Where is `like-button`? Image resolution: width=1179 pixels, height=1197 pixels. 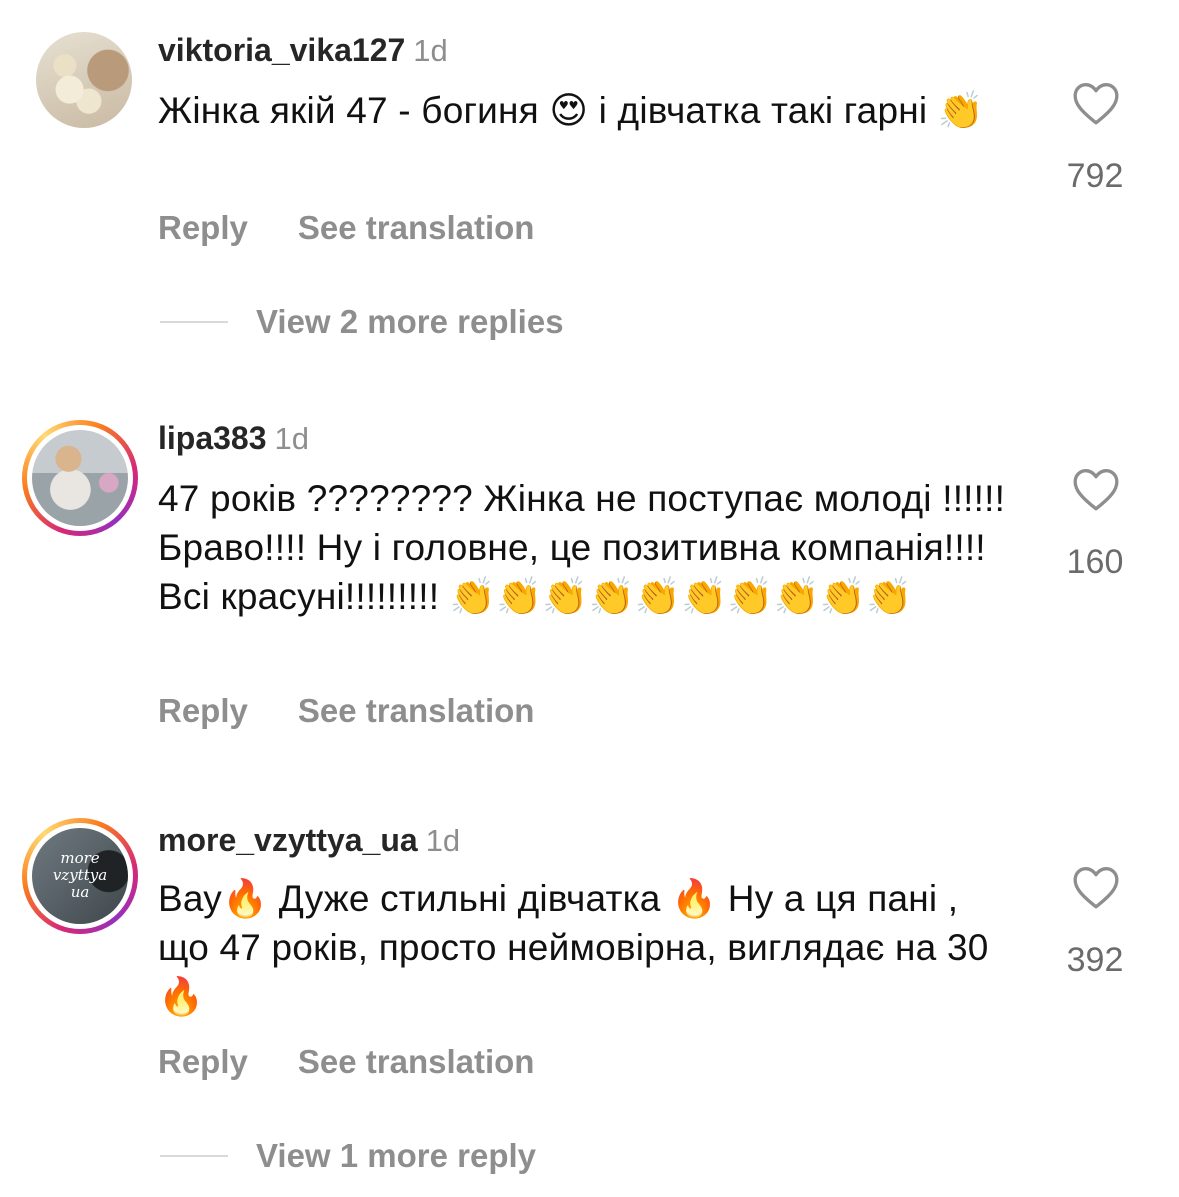
like-button is located at coordinates (1096, 887).